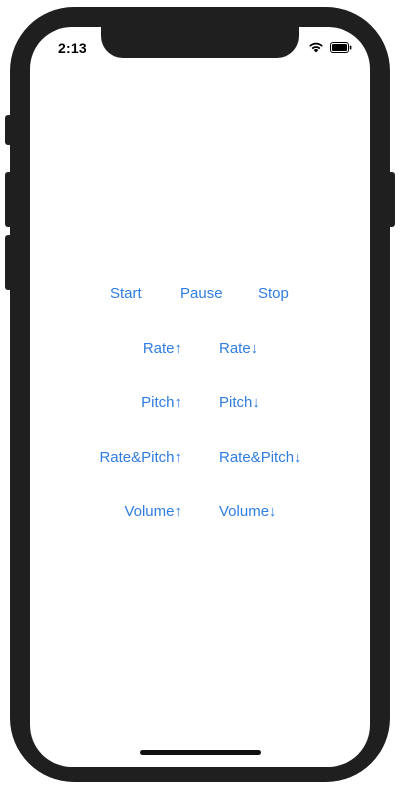  What do you see at coordinates (260, 458) in the screenshot?
I see `rate-pitch-down-button: Rate&Pitch↓` at bounding box center [260, 458].